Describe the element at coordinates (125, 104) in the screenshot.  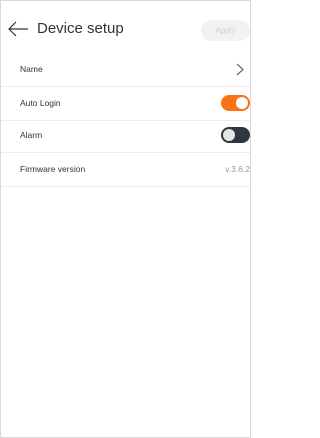
I see `settings-row-auto-login: Auto Login` at that location.